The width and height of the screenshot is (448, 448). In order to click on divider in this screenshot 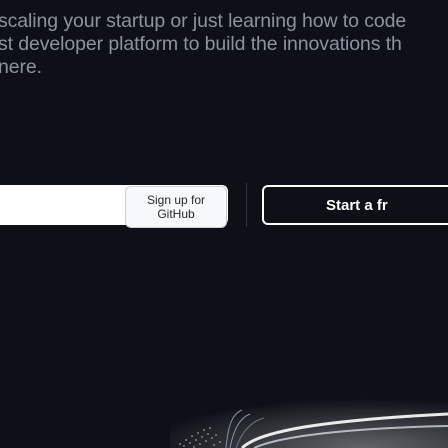, I will do `click(246, 205)`.